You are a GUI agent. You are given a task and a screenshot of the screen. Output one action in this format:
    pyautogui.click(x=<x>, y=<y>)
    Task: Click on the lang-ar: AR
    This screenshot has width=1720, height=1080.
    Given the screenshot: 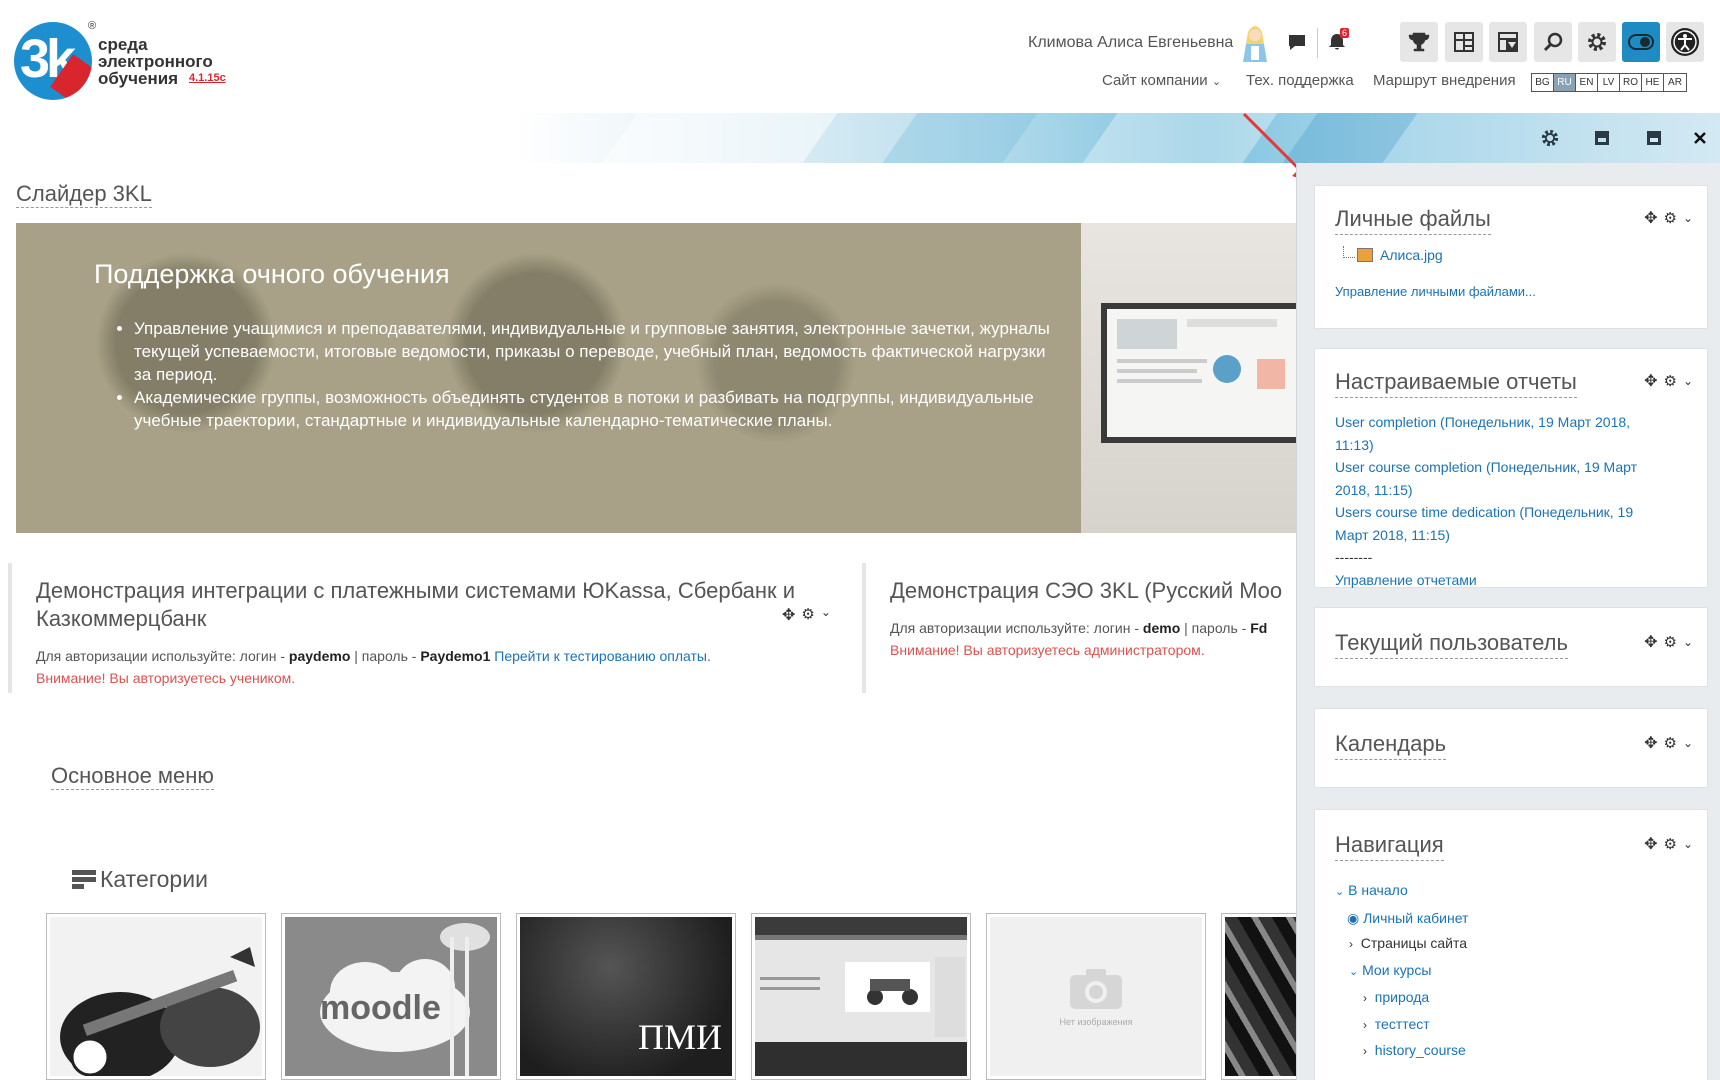 What is the action you would take?
    pyautogui.click(x=1675, y=82)
    